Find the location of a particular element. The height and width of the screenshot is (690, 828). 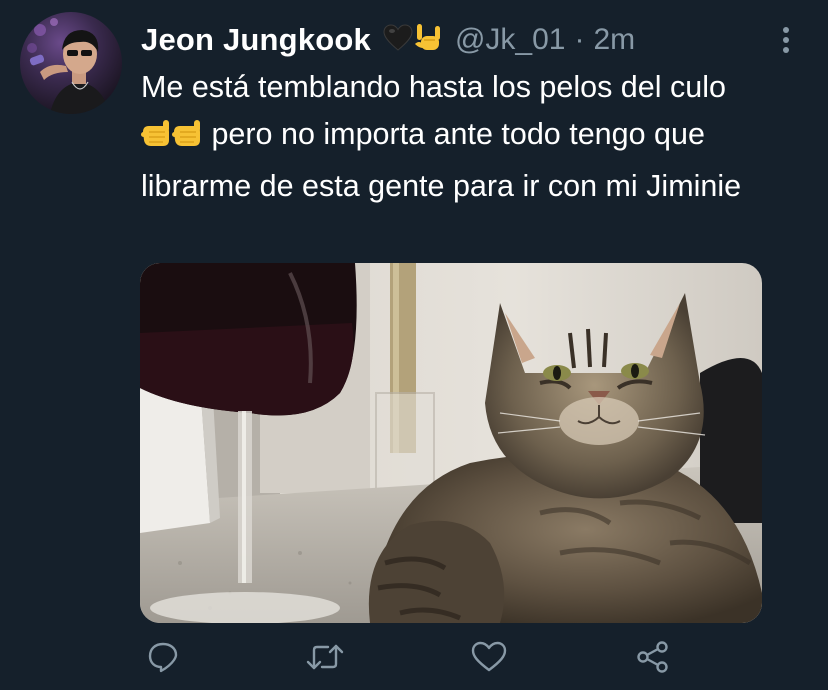

timestamp: 2m is located at coordinates (614, 40).